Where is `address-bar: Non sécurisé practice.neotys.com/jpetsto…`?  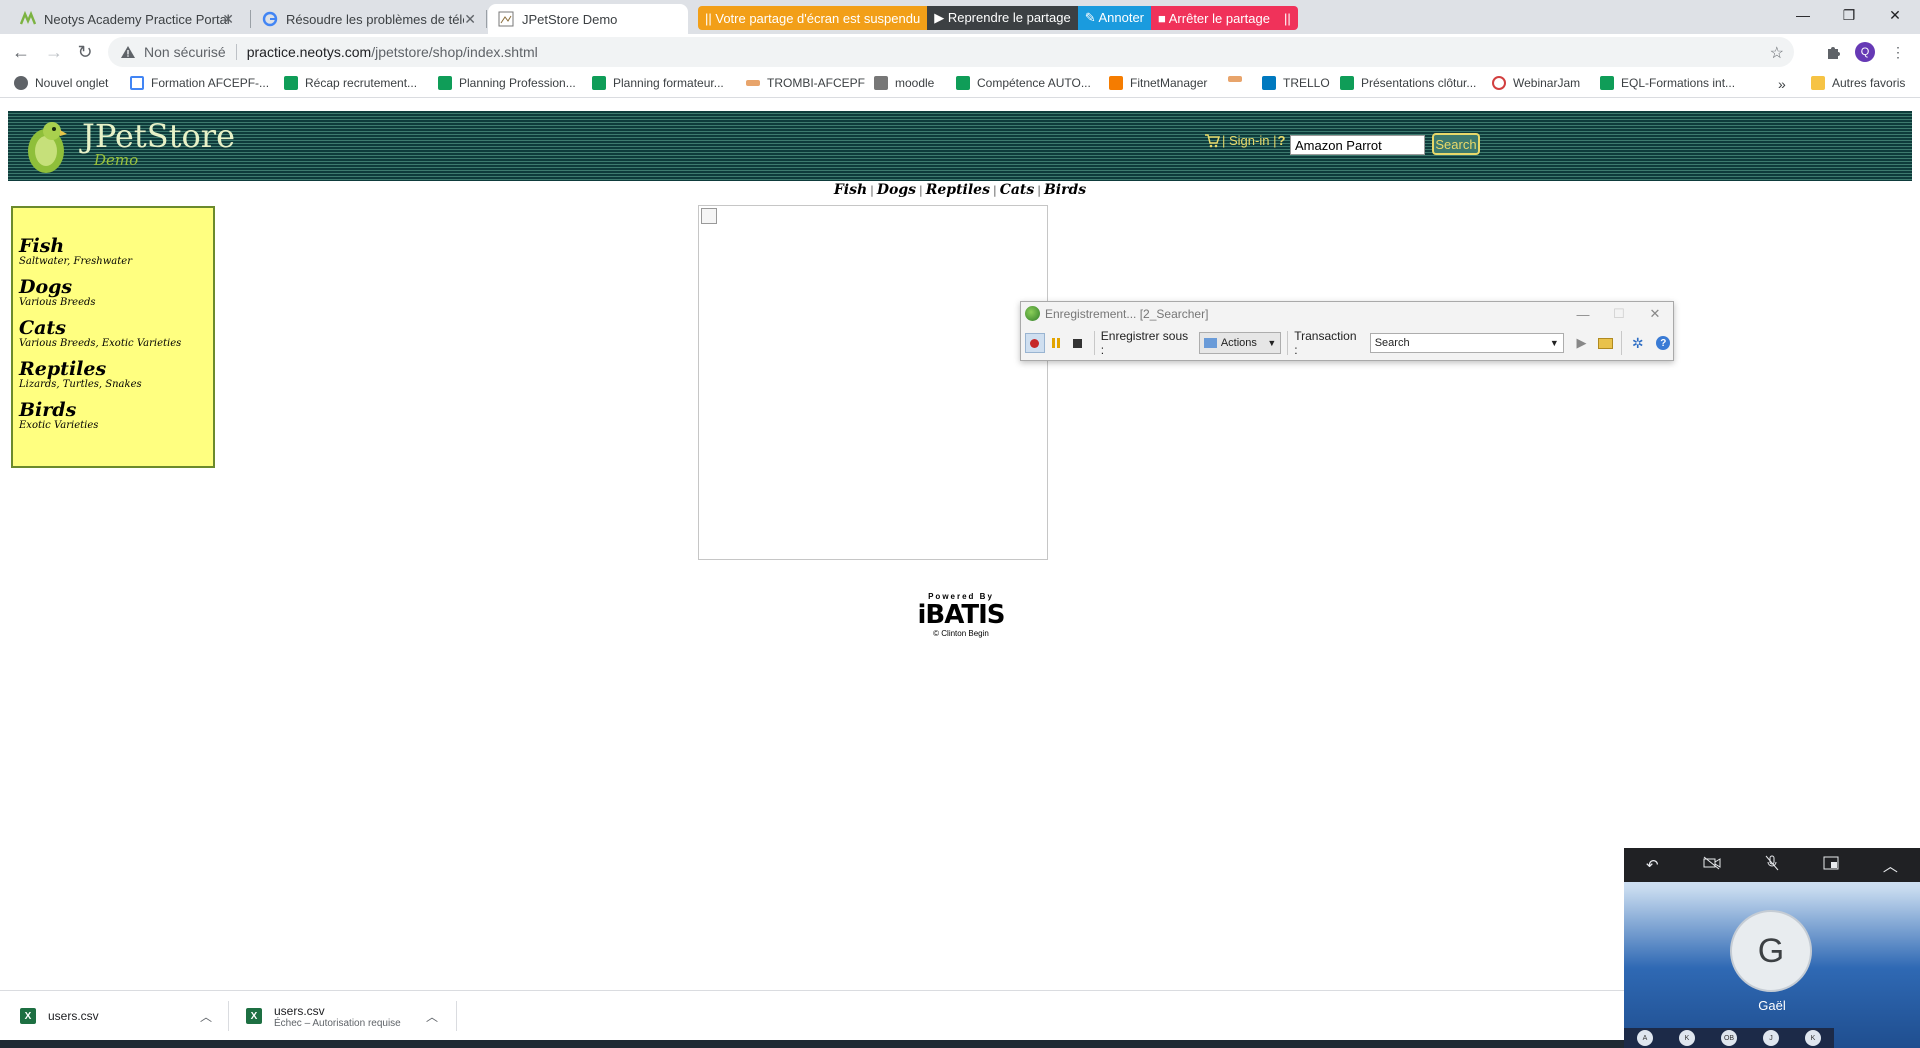
address-bar: Non sécurisé practice.neotys.com/jpetsto… is located at coordinates (951, 52).